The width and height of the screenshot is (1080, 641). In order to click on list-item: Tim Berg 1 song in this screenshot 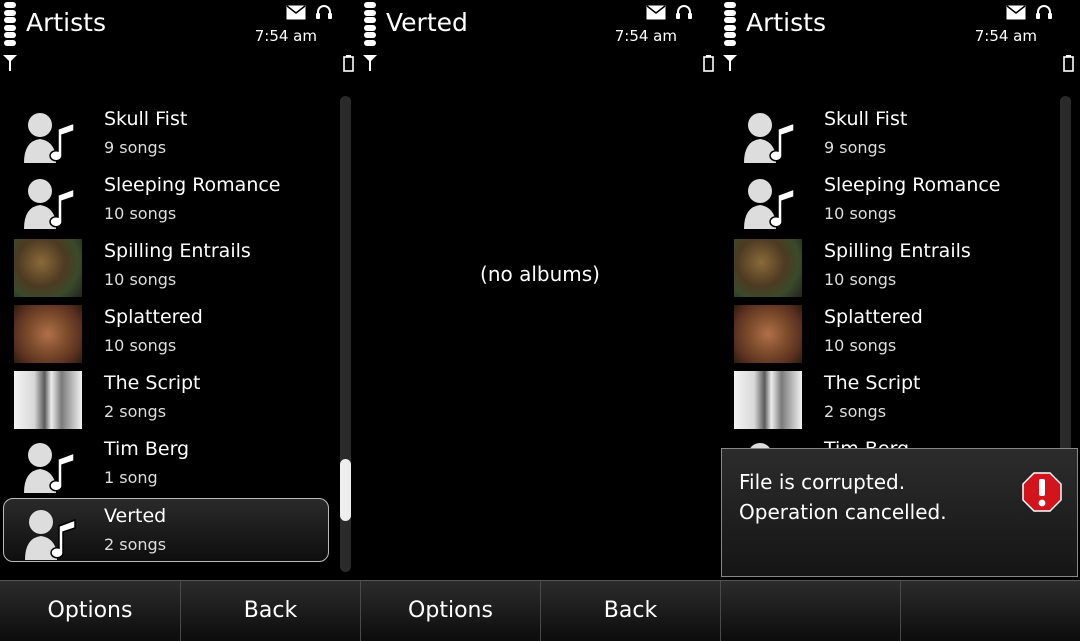, I will do `click(170, 463)`.